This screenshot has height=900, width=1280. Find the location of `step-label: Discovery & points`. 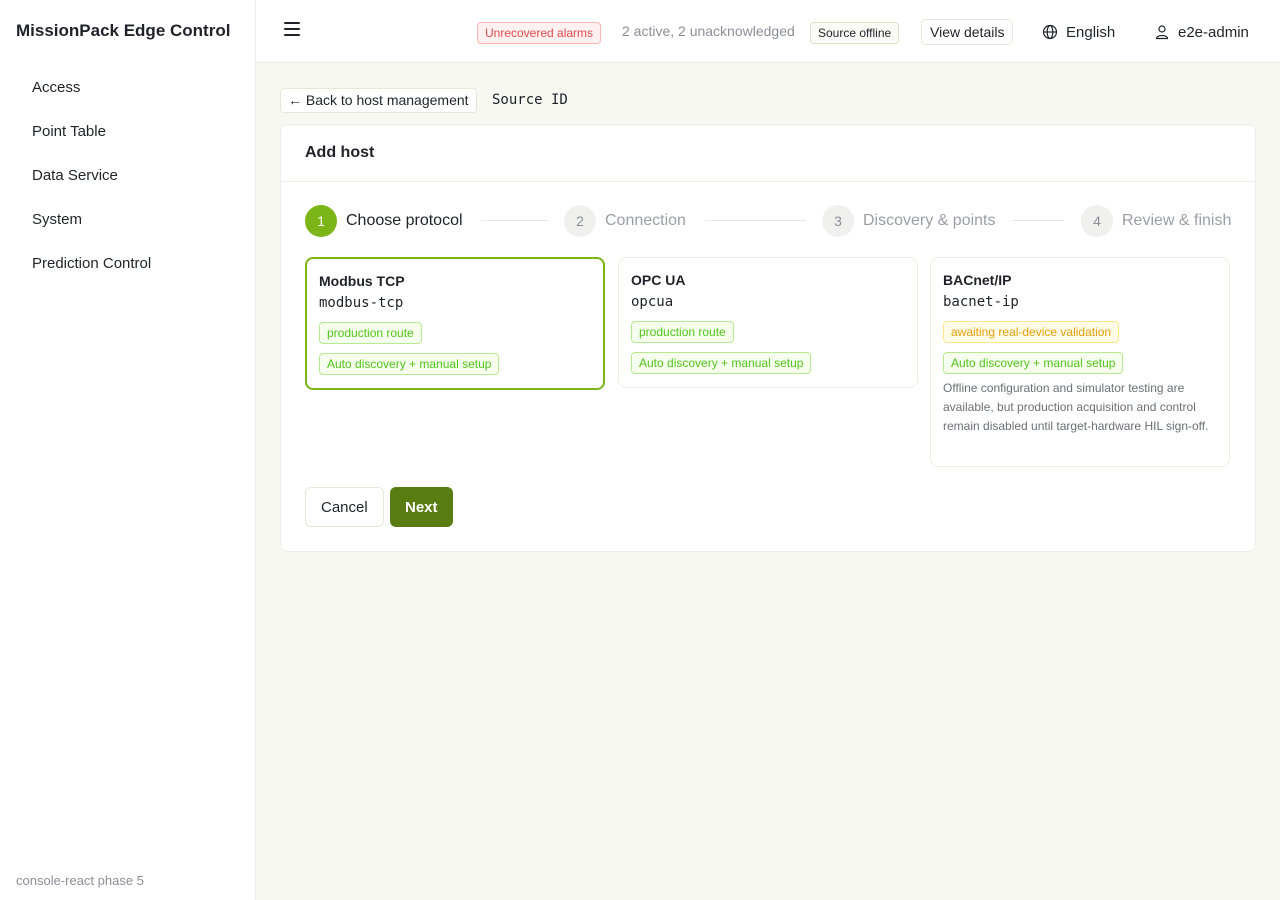

step-label: Discovery & points is located at coordinates (929, 220).